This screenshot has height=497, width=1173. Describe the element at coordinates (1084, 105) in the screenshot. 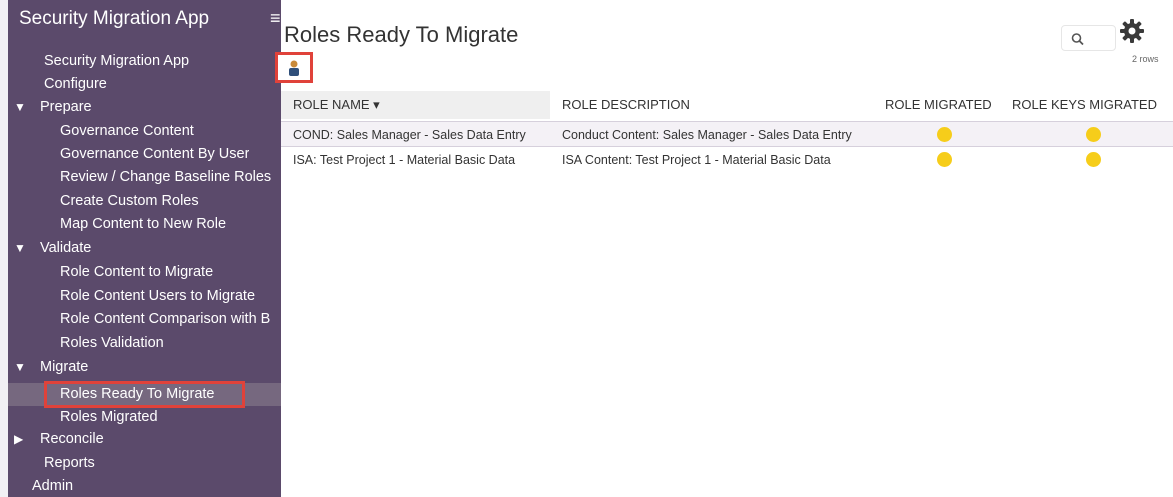

I see `column-header-role-keys-migrated: ROLE KEYS MIGRATED` at that location.